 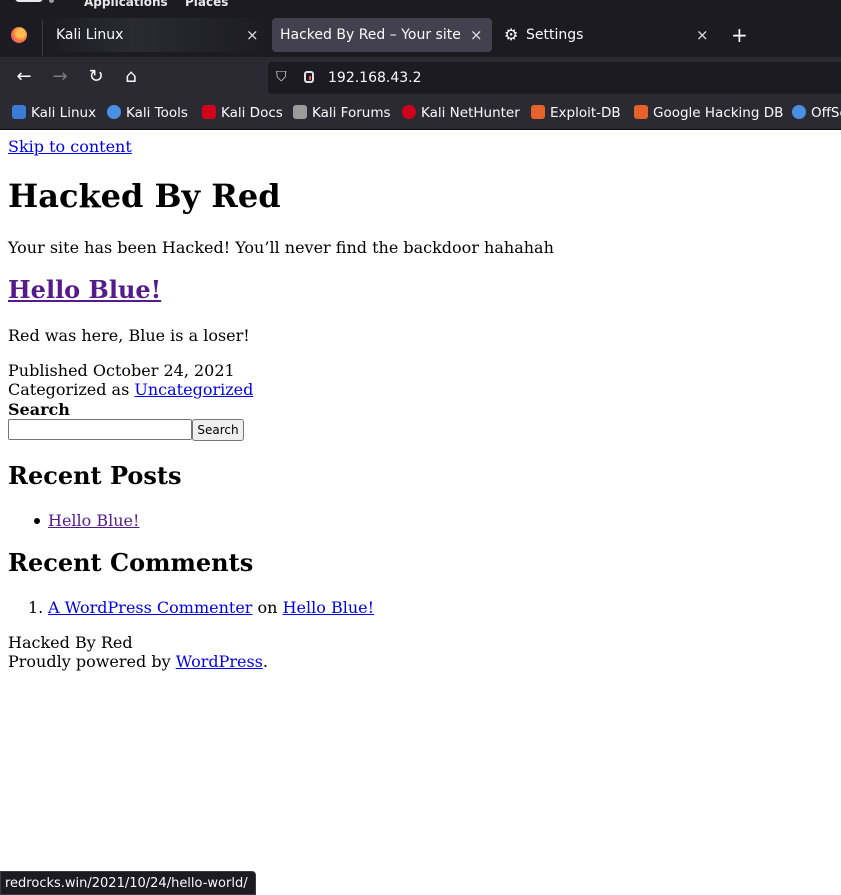 I want to click on recent-comments-heading: Recent Comments, so click(x=131, y=562).